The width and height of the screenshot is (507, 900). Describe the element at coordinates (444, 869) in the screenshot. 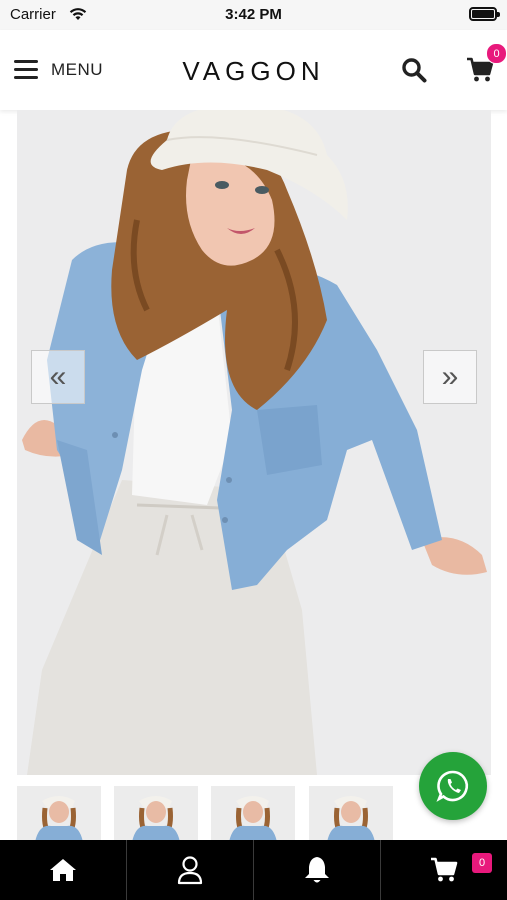

I see `cart-icon` at that location.